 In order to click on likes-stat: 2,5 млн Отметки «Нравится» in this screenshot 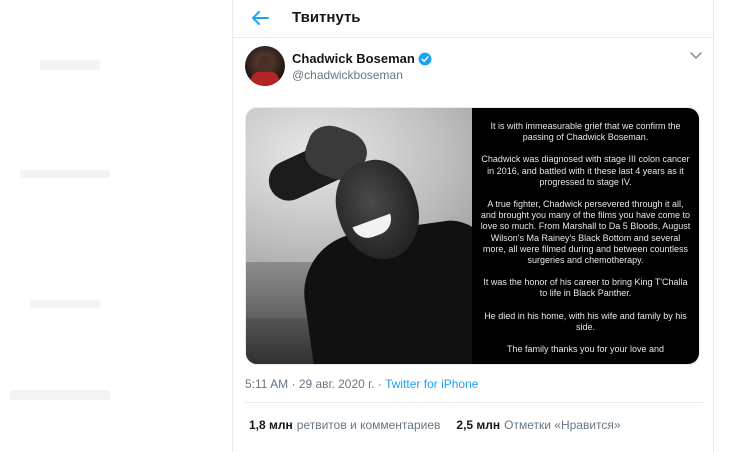, I will do `click(538, 425)`.